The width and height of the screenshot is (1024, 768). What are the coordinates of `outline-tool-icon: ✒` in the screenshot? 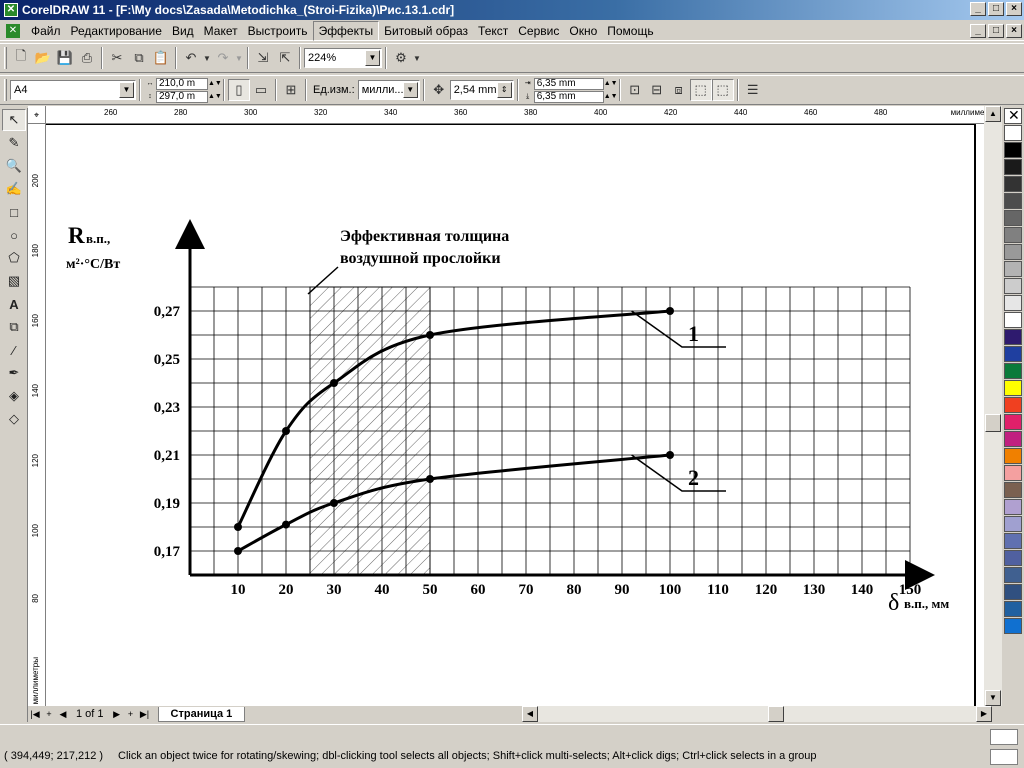 It's located at (14, 373).